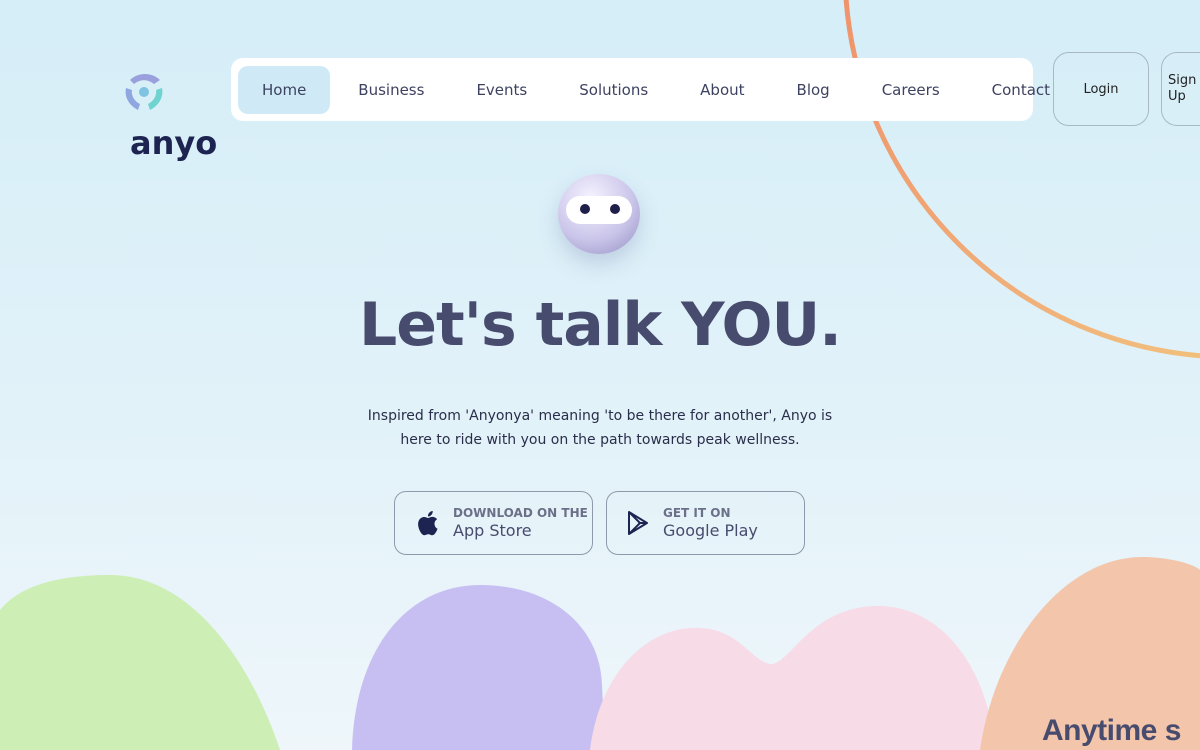 This screenshot has height=750, width=1200. What do you see at coordinates (168, 94) in the screenshot?
I see `logo` at bounding box center [168, 94].